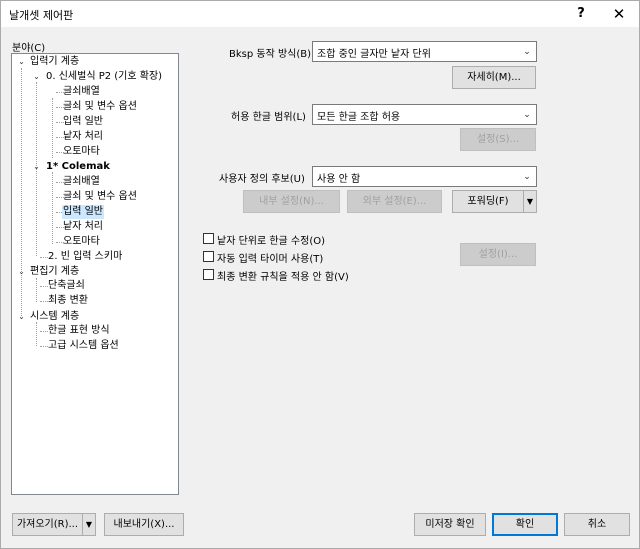  I want to click on tree-item-schema-0: 0. 신세벌식 P2 (기호 확장), so click(104, 77).